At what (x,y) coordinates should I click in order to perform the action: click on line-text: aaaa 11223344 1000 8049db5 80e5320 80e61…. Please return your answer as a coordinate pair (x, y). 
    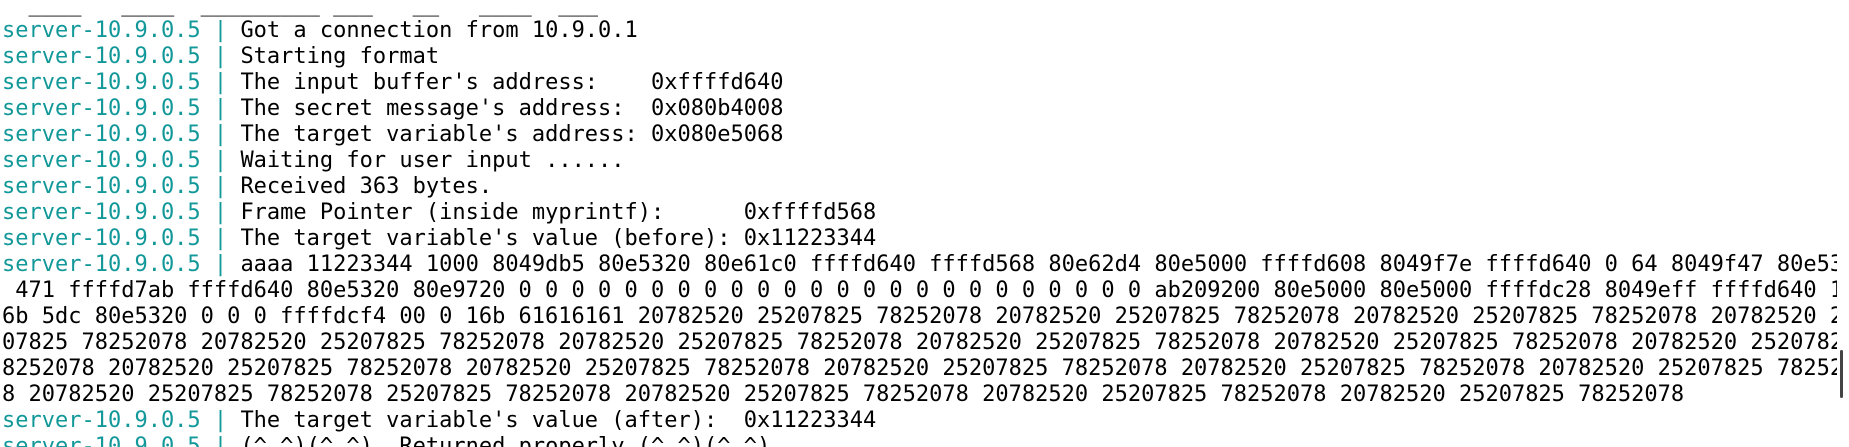
    Looking at the image, I should click on (1038, 264).